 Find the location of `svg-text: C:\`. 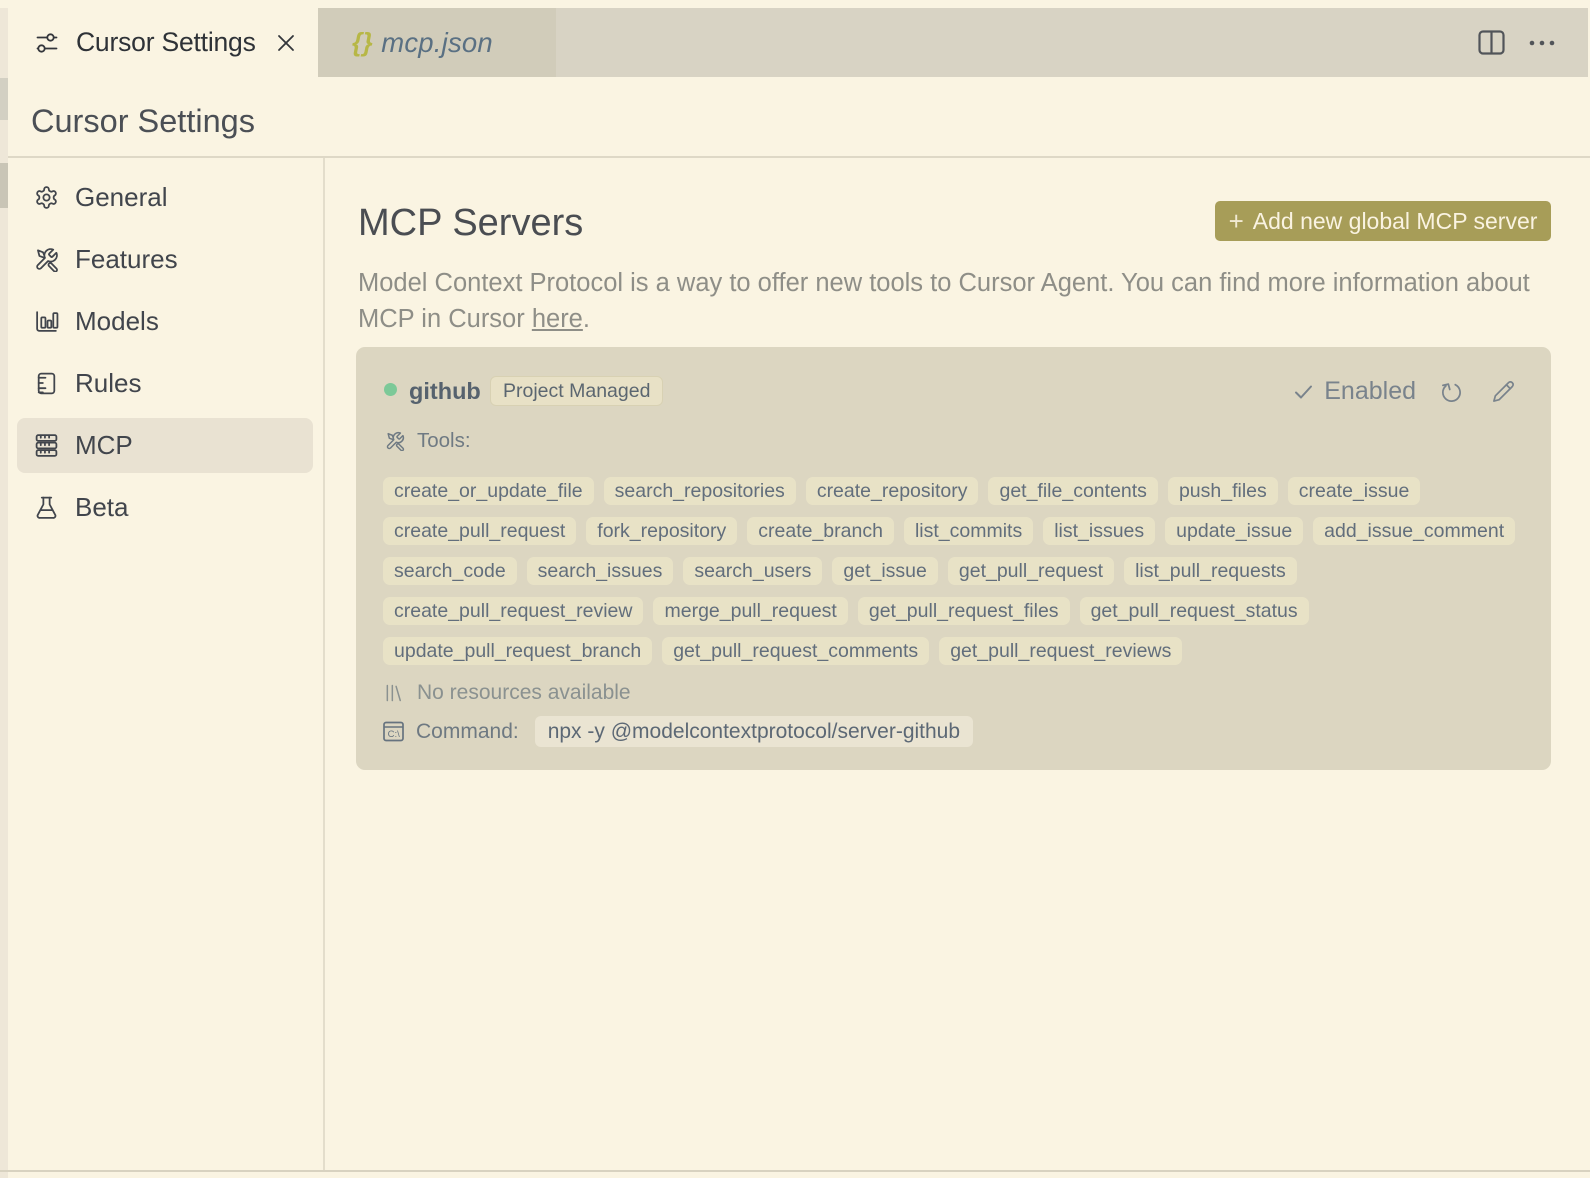

svg-text: C:\ is located at coordinates (394, 734).